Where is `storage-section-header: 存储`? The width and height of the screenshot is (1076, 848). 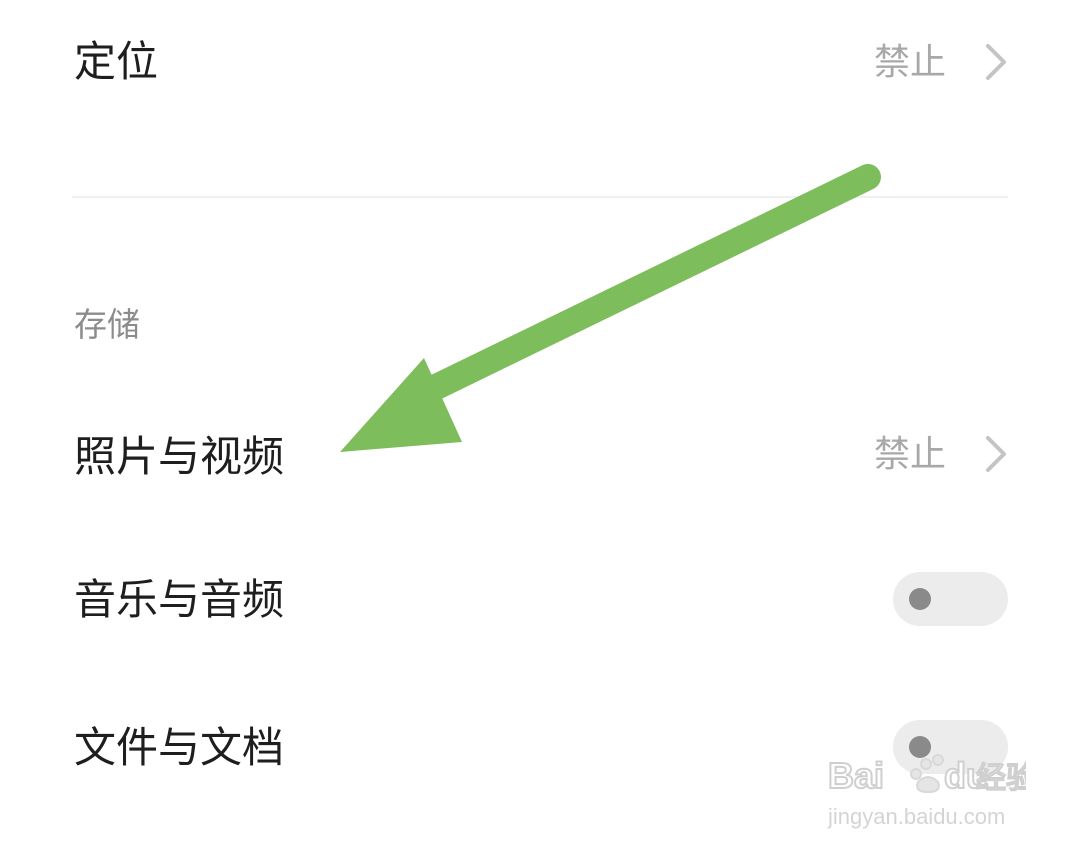
storage-section-header: 存储 is located at coordinates (107, 324).